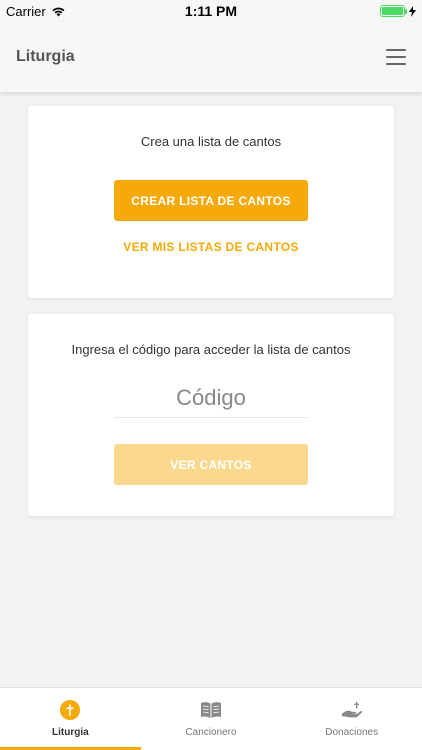  I want to click on tab-label-cancionero: Cancionero, so click(211, 732).